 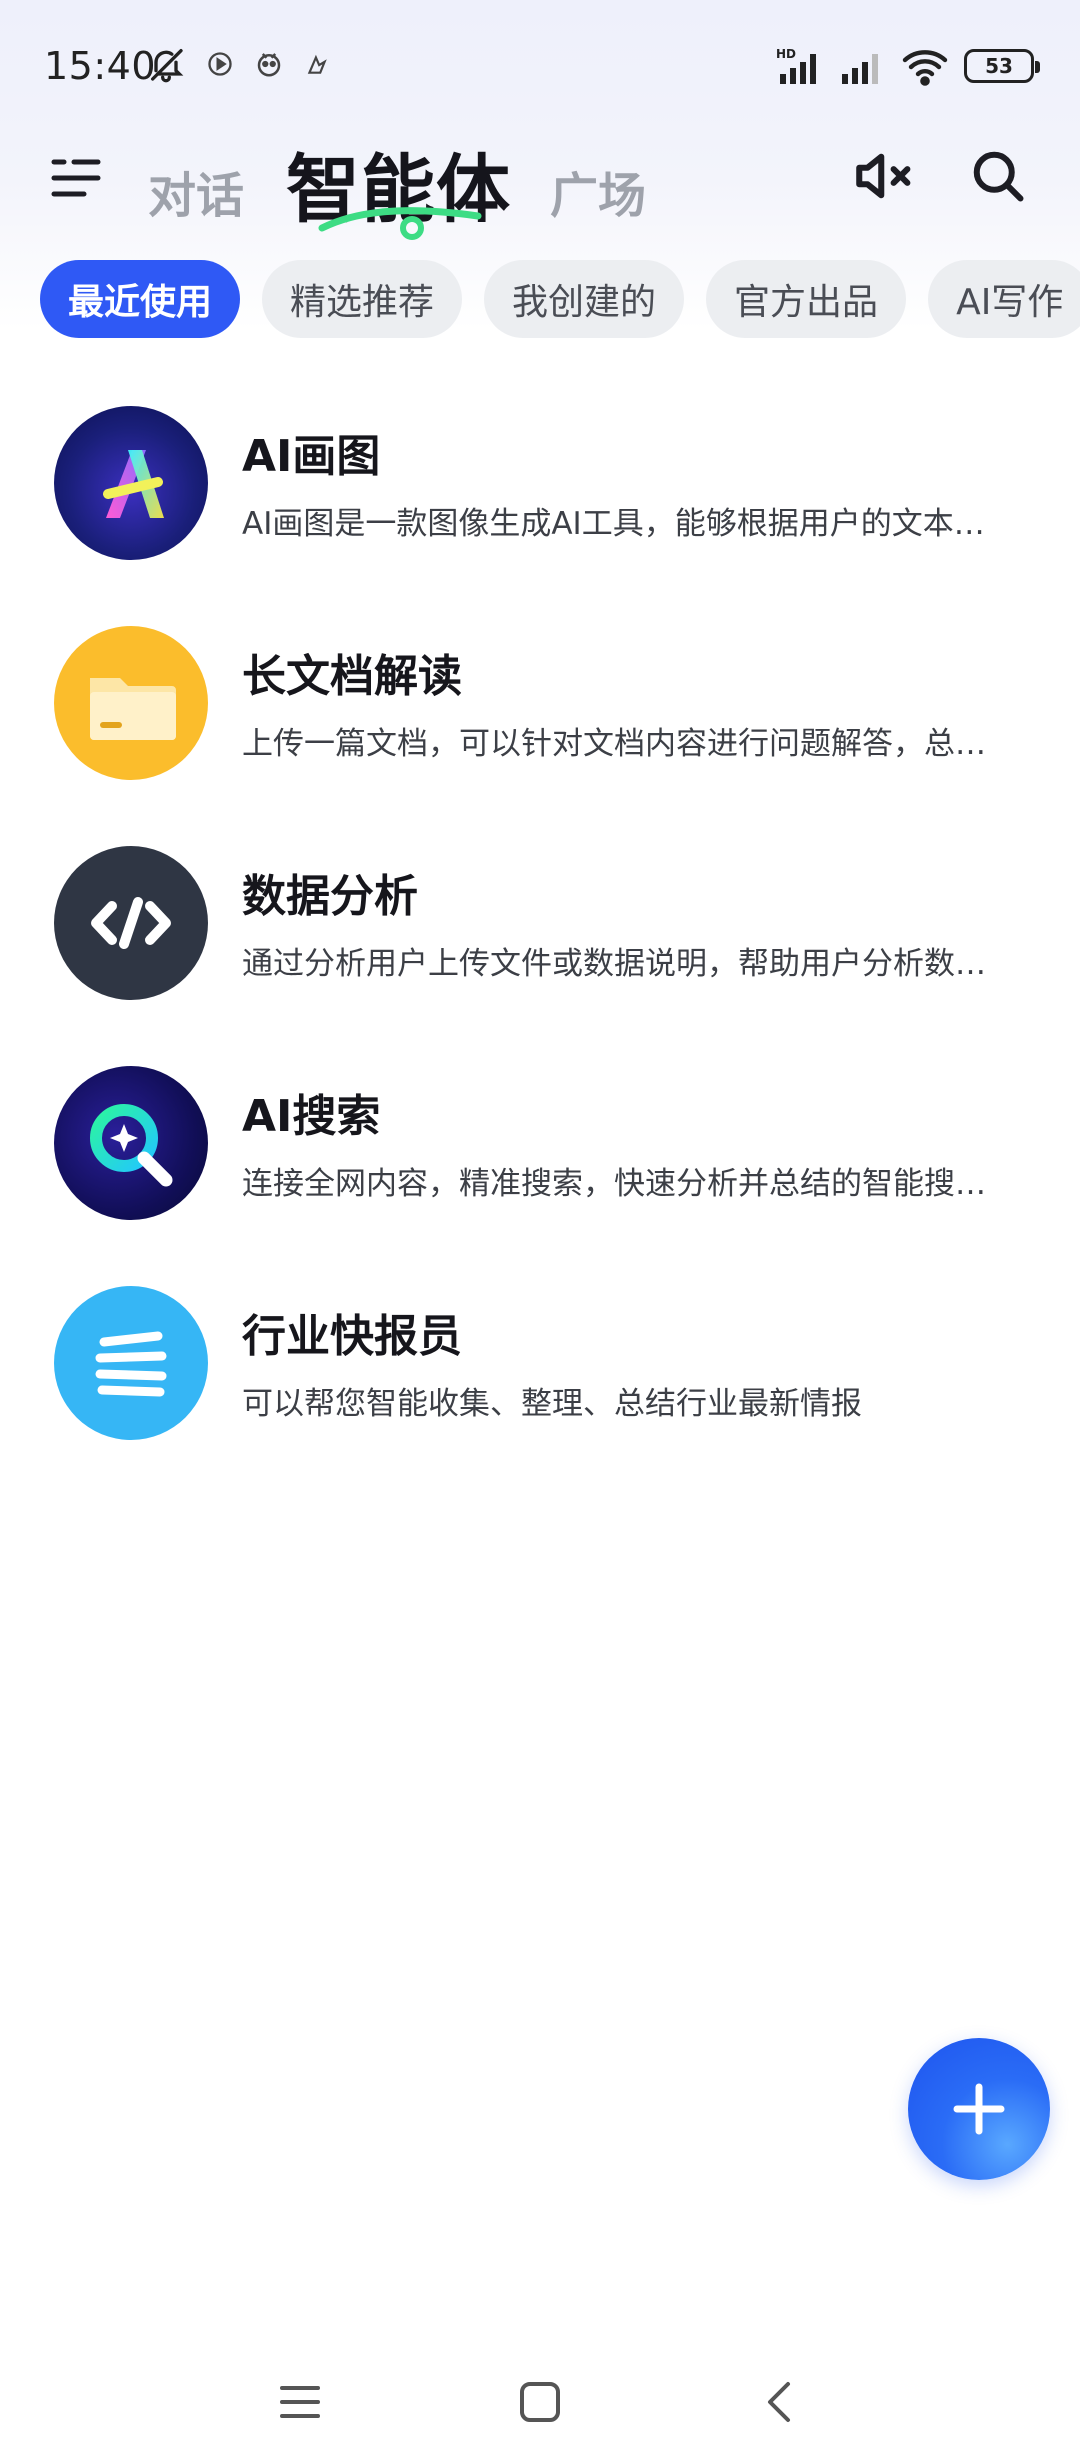 I want to click on list-item: 行业快报员 可以帮您智能收集、整理、总结行业最新情报, so click(x=540, y=1370).